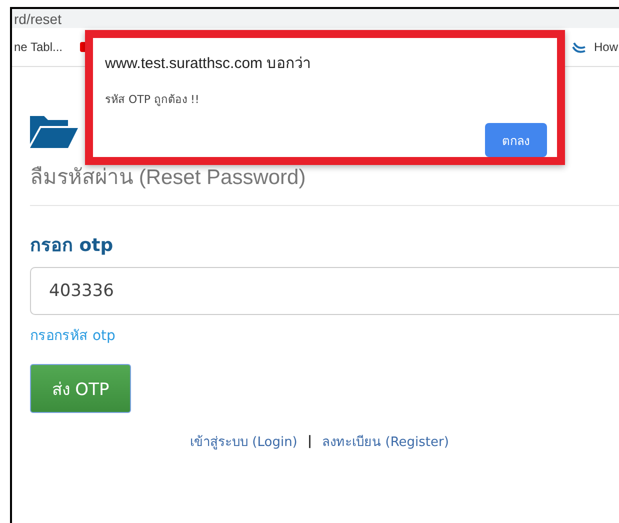  I want to click on page-heading: ลืมรหัสผ่าน (Reset Password), so click(168, 178).